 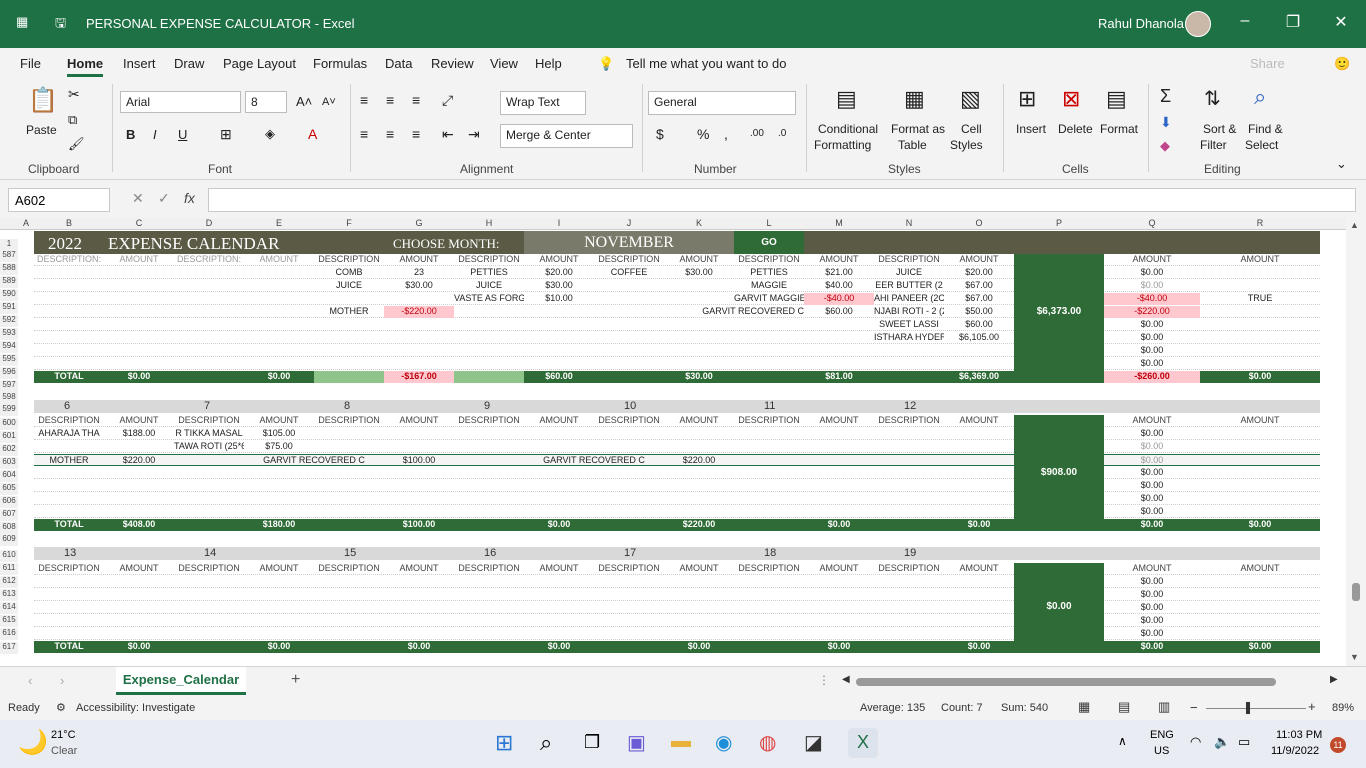 What do you see at coordinates (979, 312) in the screenshot?
I see `cell: $50.00` at bounding box center [979, 312].